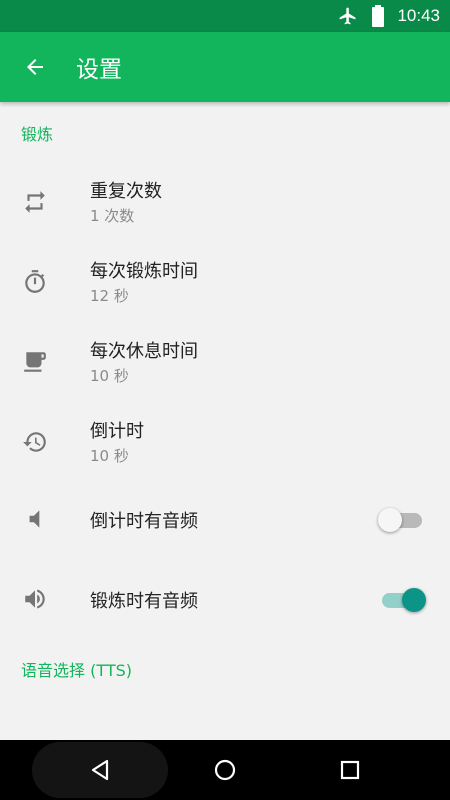  Describe the element at coordinates (418, 15) in the screenshot. I see `status-time: 10:43` at that location.